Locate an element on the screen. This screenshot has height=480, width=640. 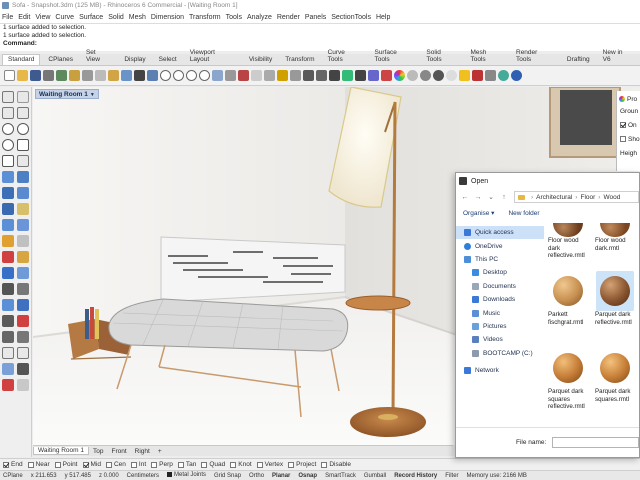
tab-set-view: Set View is located at coordinates (98, 56).